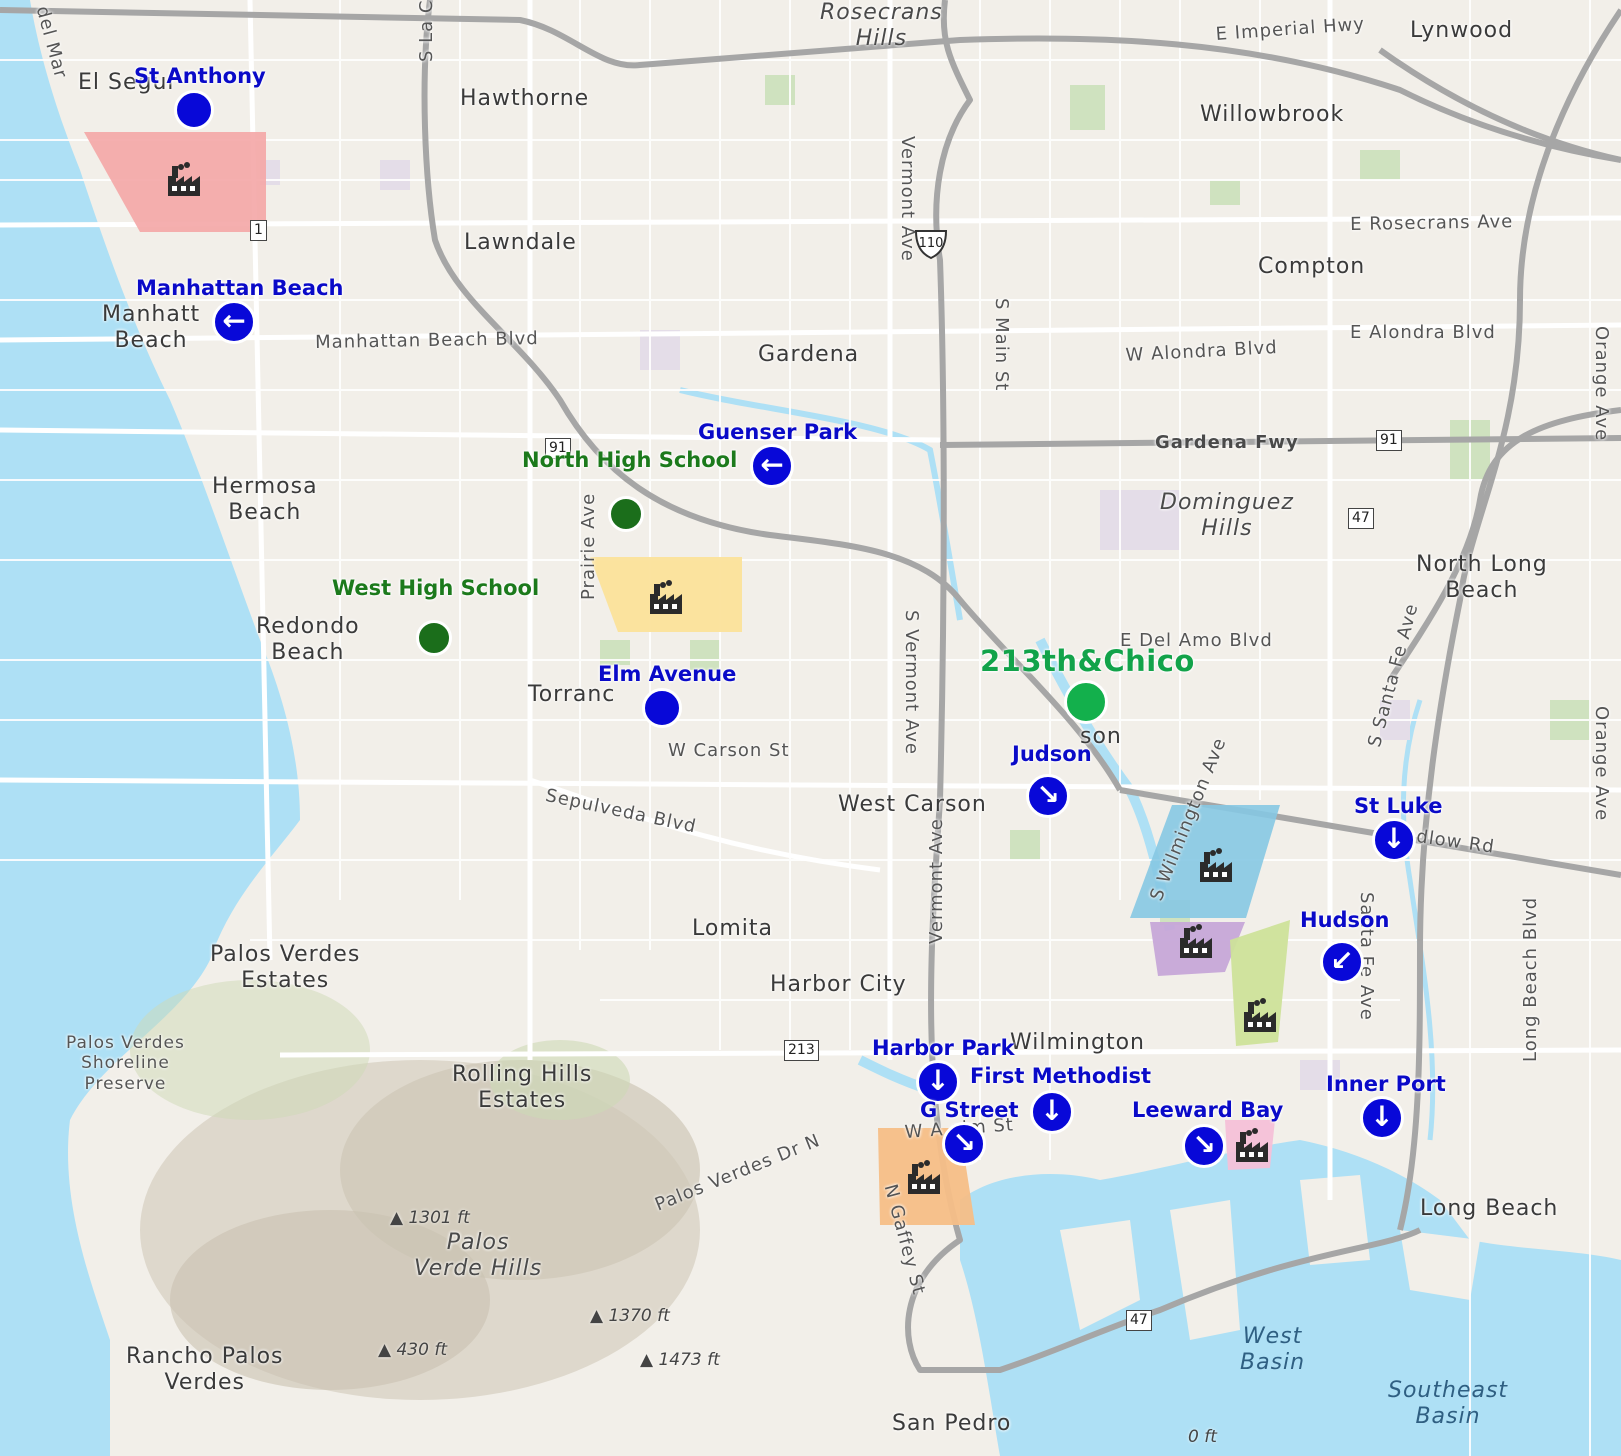 The height and width of the screenshot is (1456, 1621). What do you see at coordinates (964, 1144) in the screenshot?
I see `marker-g-street-arrow-icon: ↘` at bounding box center [964, 1144].